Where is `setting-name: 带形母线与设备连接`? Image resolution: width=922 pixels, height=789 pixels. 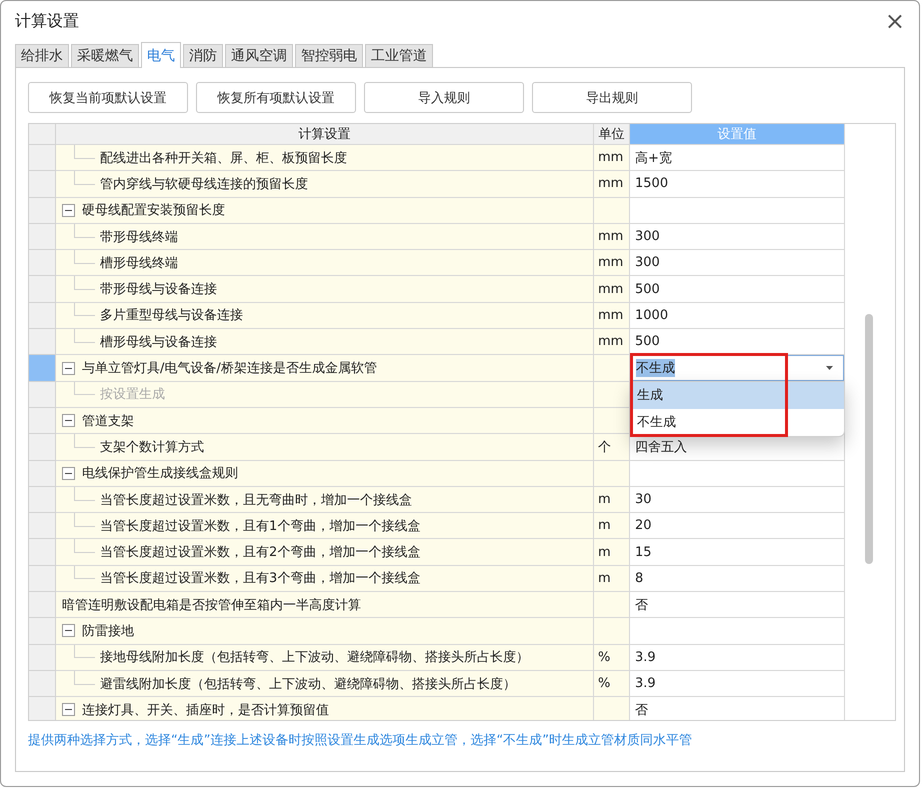
setting-name: 带形母线与设备连接 is located at coordinates (158, 289).